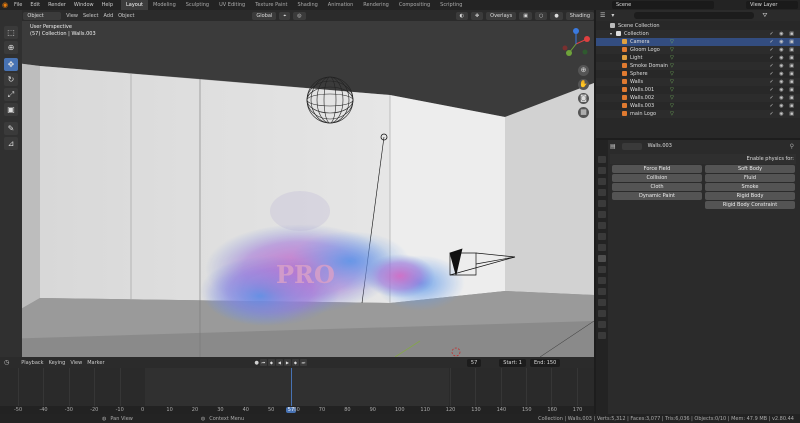 Image resolution: width=800 pixels, height=423 pixels. What do you see at coordinates (750, 178) in the screenshot?
I see `physics-button: Fluid` at bounding box center [750, 178].